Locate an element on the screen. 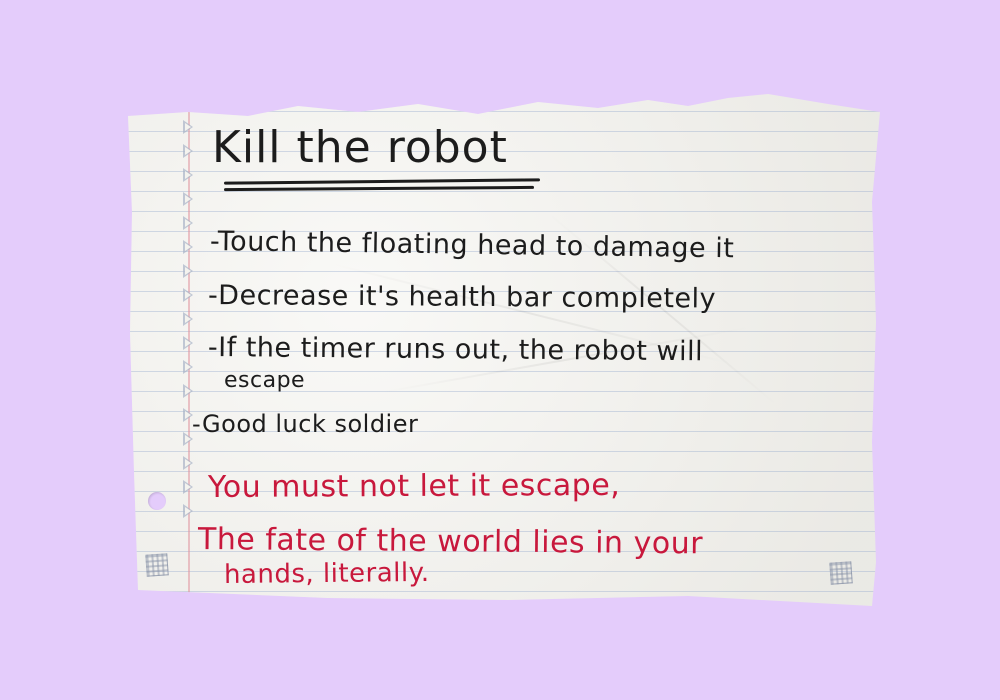 This screenshot has width=1000, height=700. warning-line: The fate of the world lies in your is located at coordinates (450, 542).